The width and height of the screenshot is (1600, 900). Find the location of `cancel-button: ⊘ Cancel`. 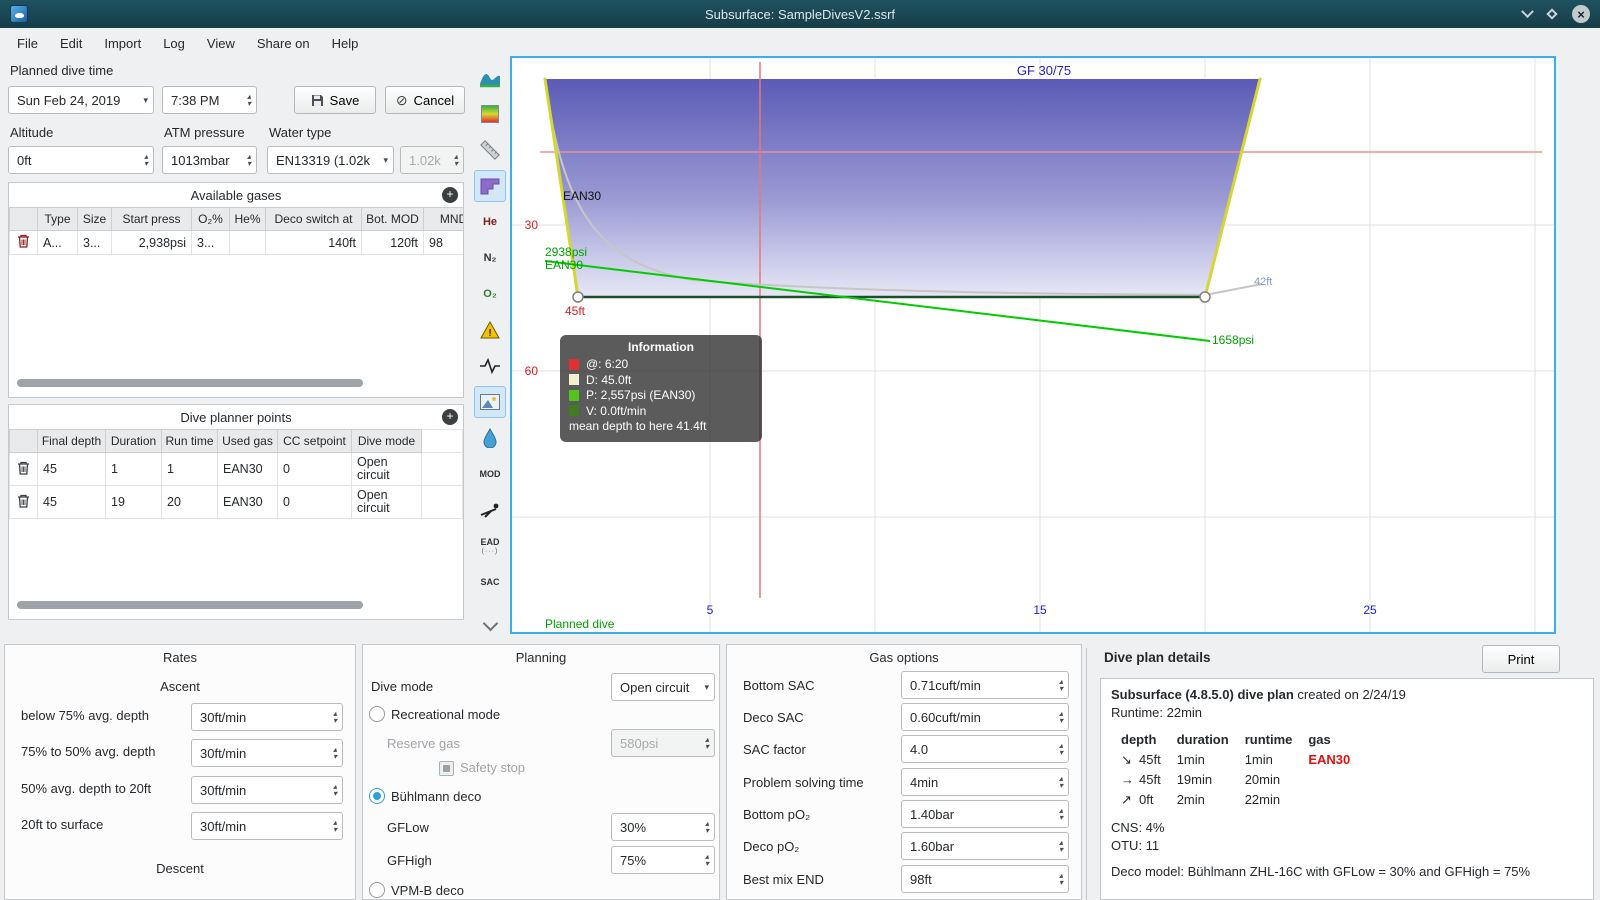

cancel-button: ⊘ Cancel is located at coordinates (425, 100).